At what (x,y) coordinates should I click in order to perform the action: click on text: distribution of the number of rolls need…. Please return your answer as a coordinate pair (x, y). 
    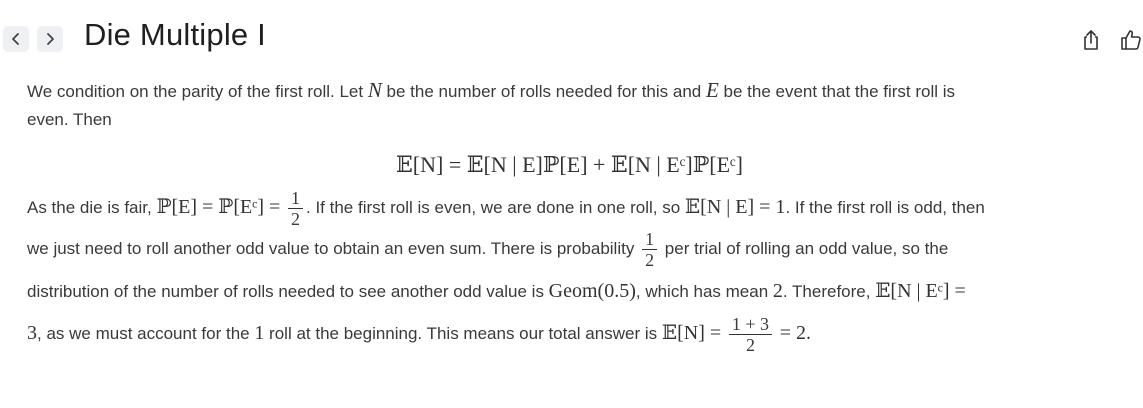
    Looking at the image, I should click on (288, 291).